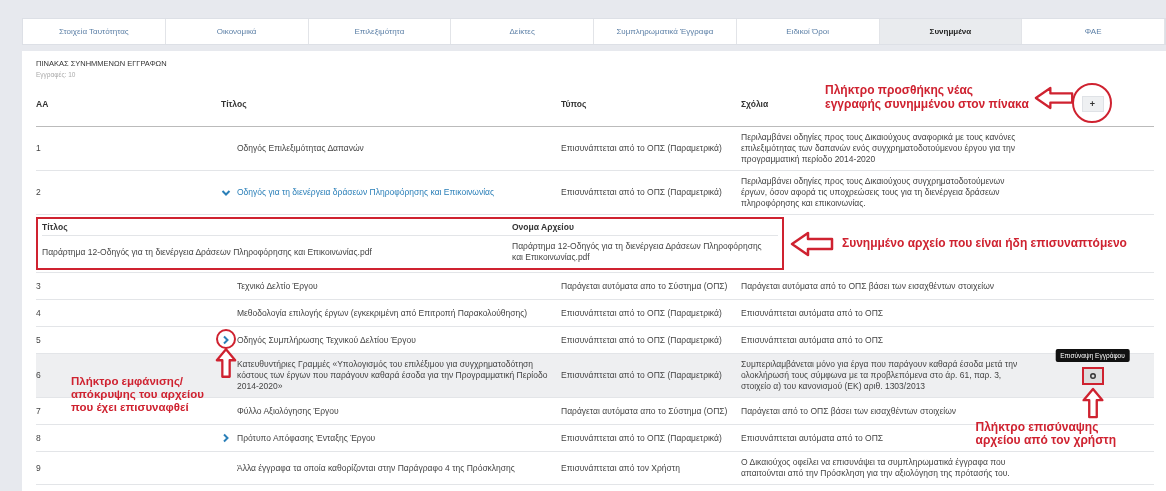 Image resolution: width=1166 pixels, height=491 pixels. Describe the element at coordinates (382, 313) in the screenshot. I see `table-cell: Μεθοδολογία επιλογής έργων (εγκεκριμένη από Επιτροπή Παρακολούθησης)` at that location.